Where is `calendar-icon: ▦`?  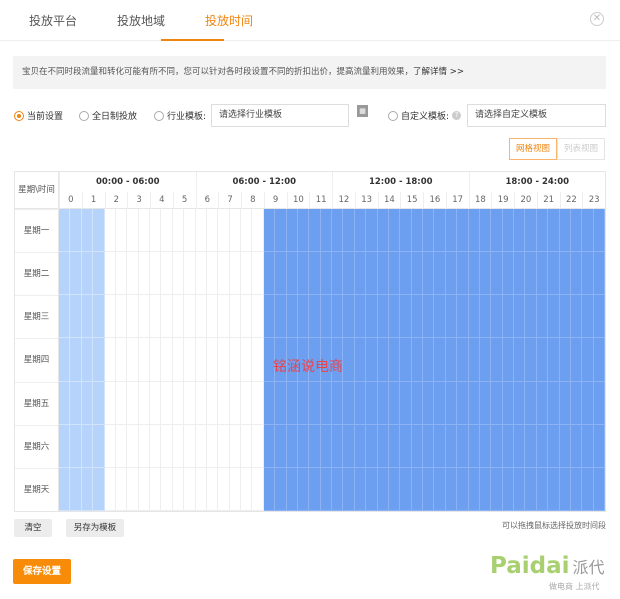 calendar-icon: ▦ is located at coordinates (362, 111).